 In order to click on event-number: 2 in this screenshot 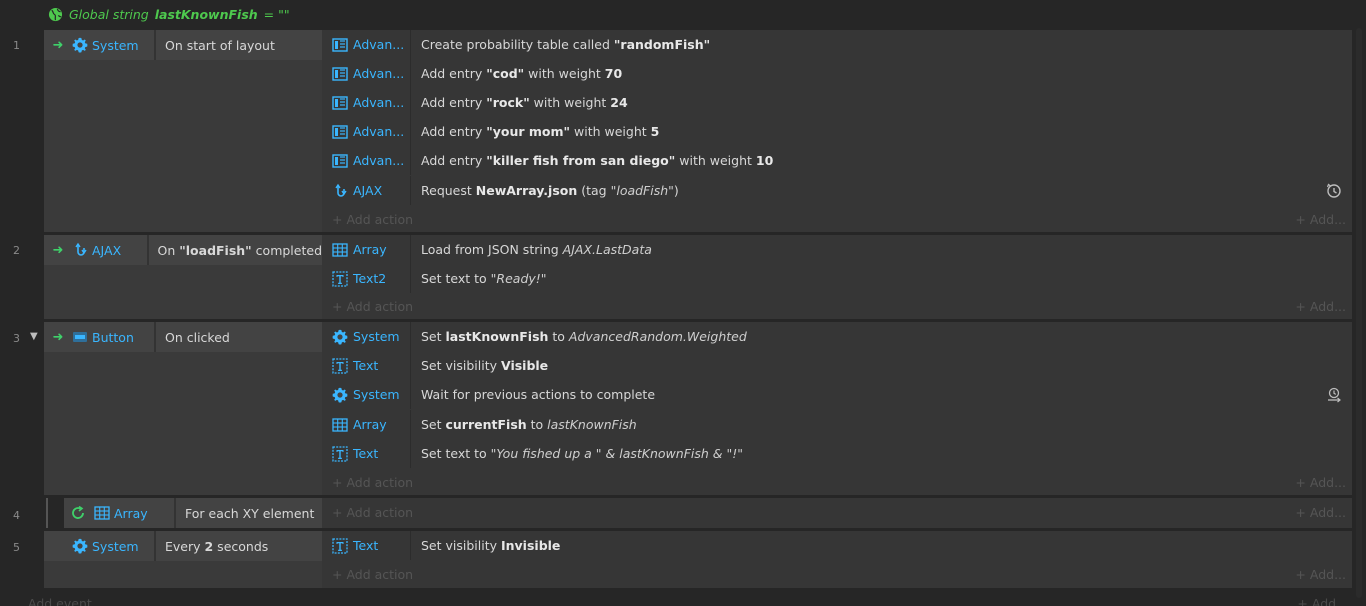, I will do `click(16, 250)`.